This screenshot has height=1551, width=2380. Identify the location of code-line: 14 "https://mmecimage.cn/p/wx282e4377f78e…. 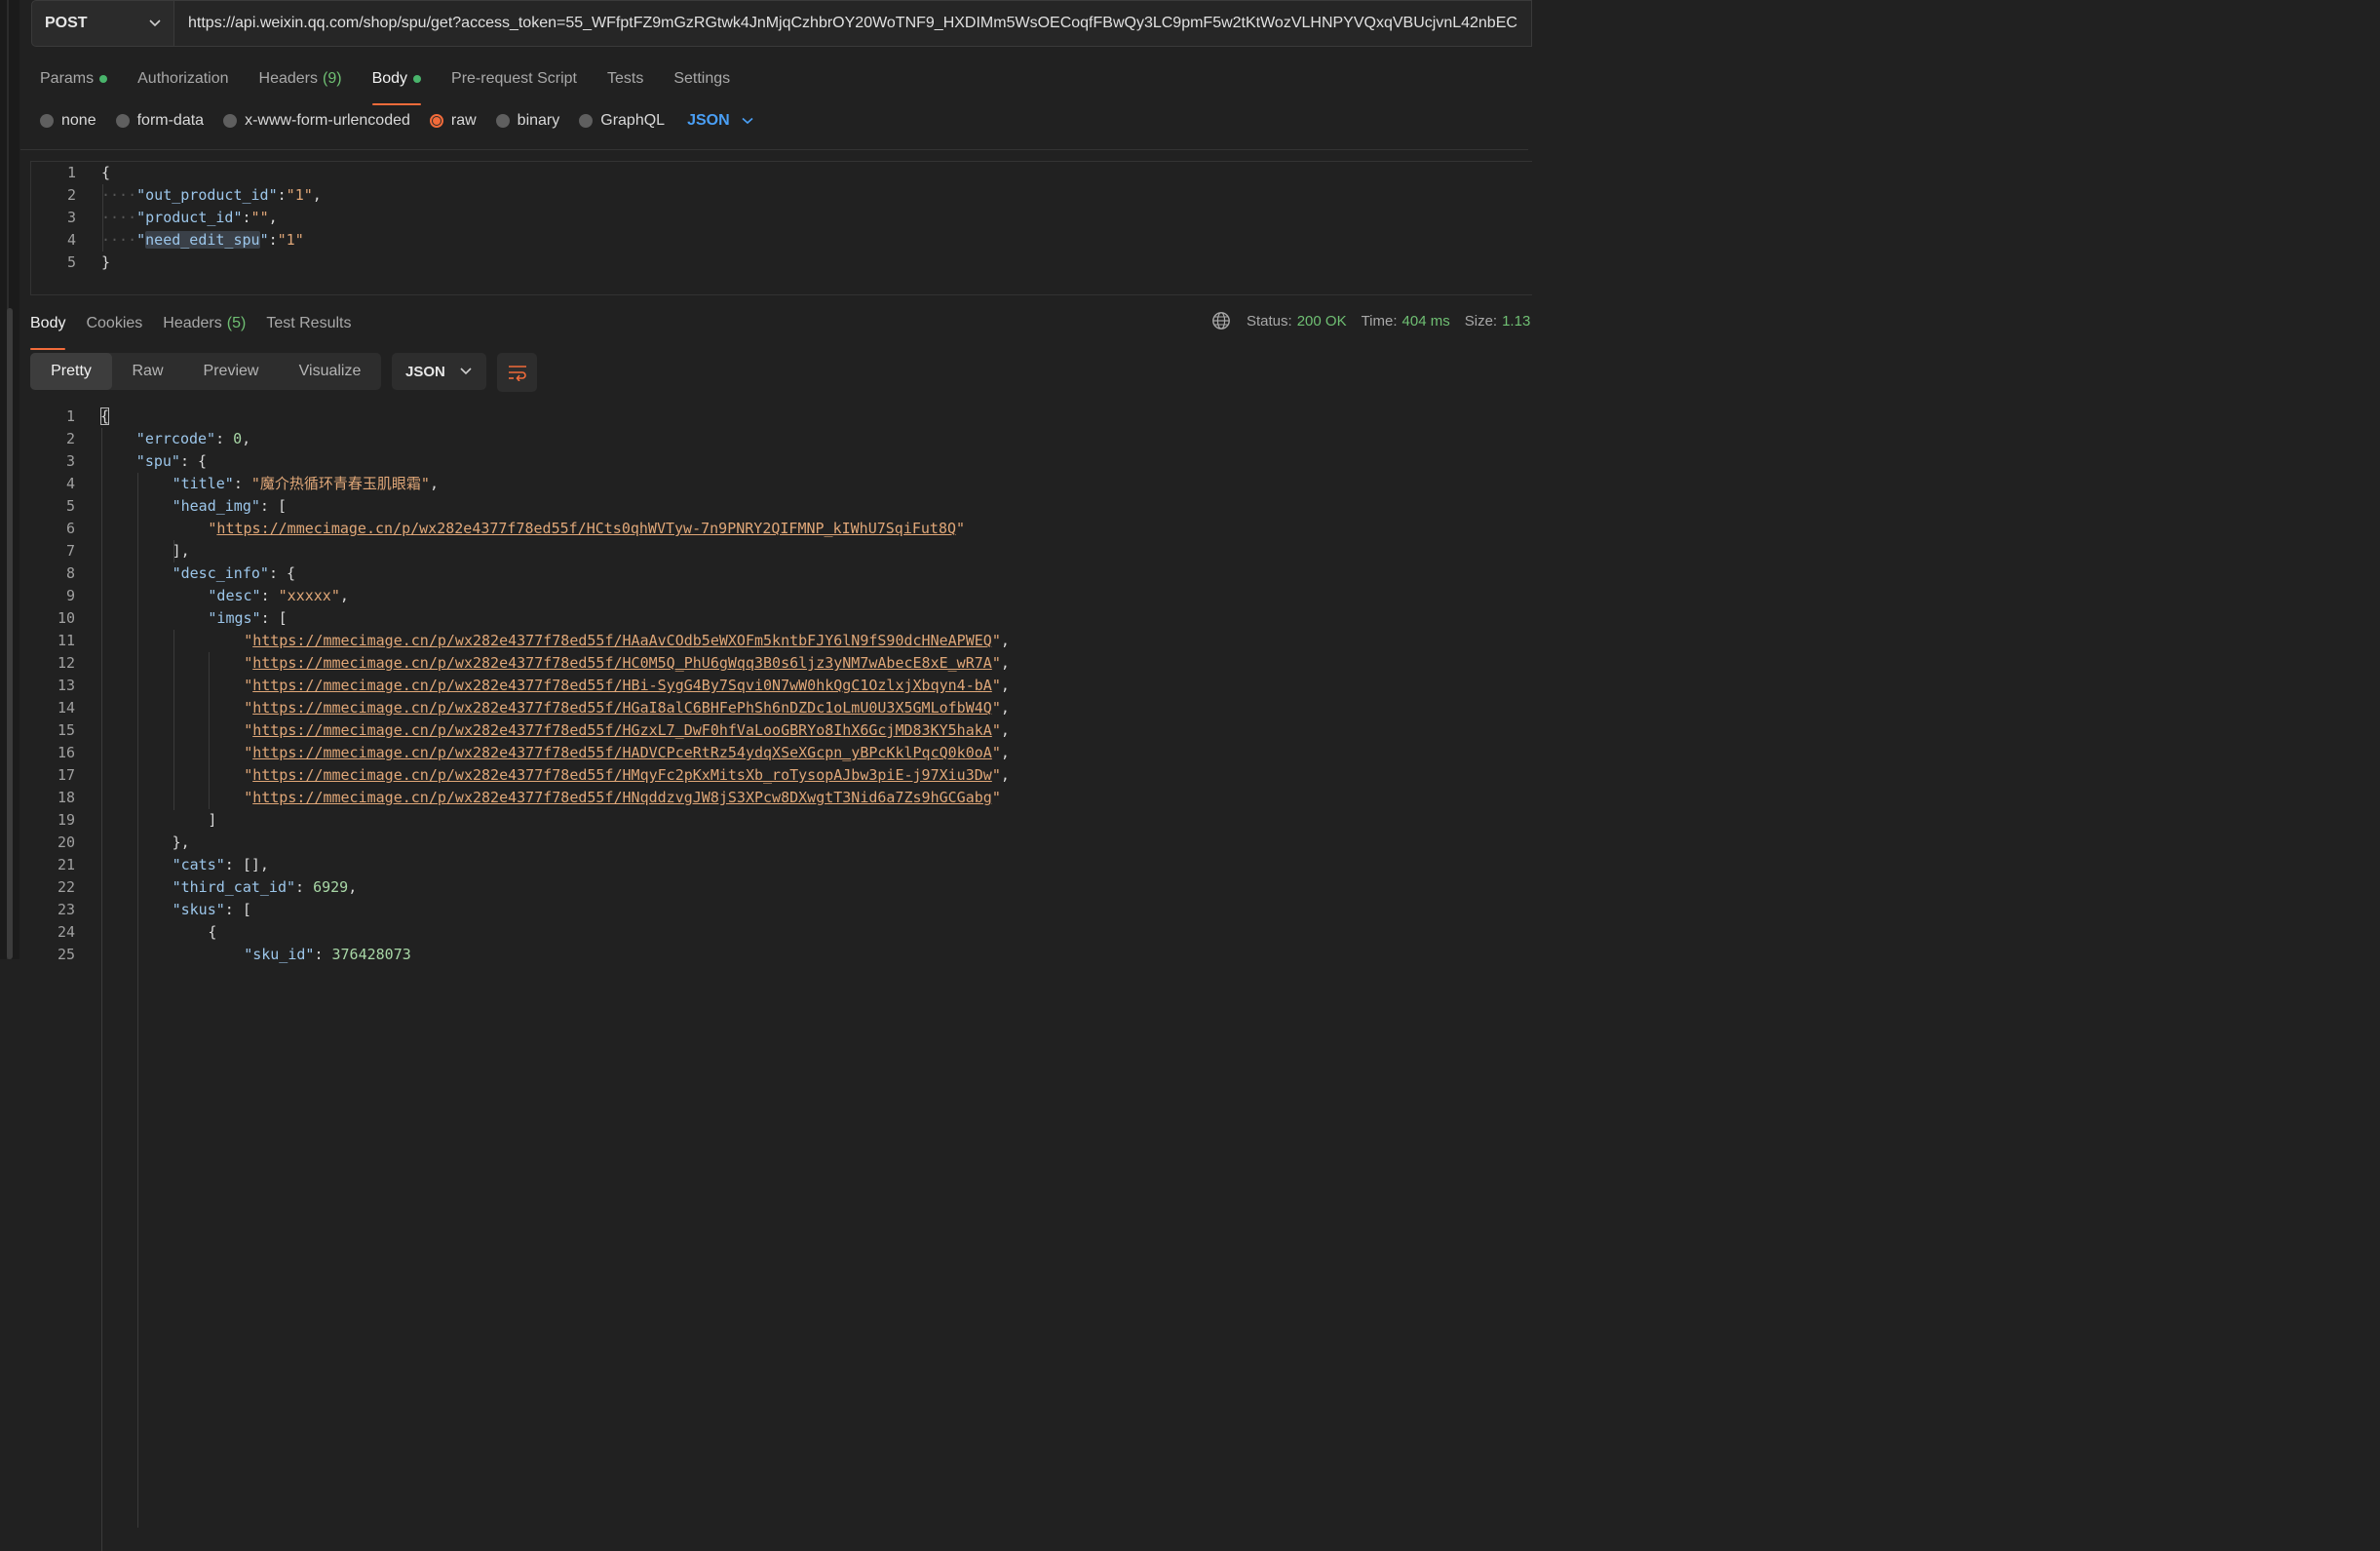
(779, 708).